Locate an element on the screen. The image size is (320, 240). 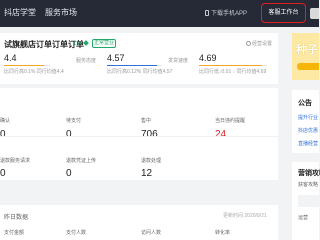
notice-item: 直播经营 is located at coordinates (308, 143).